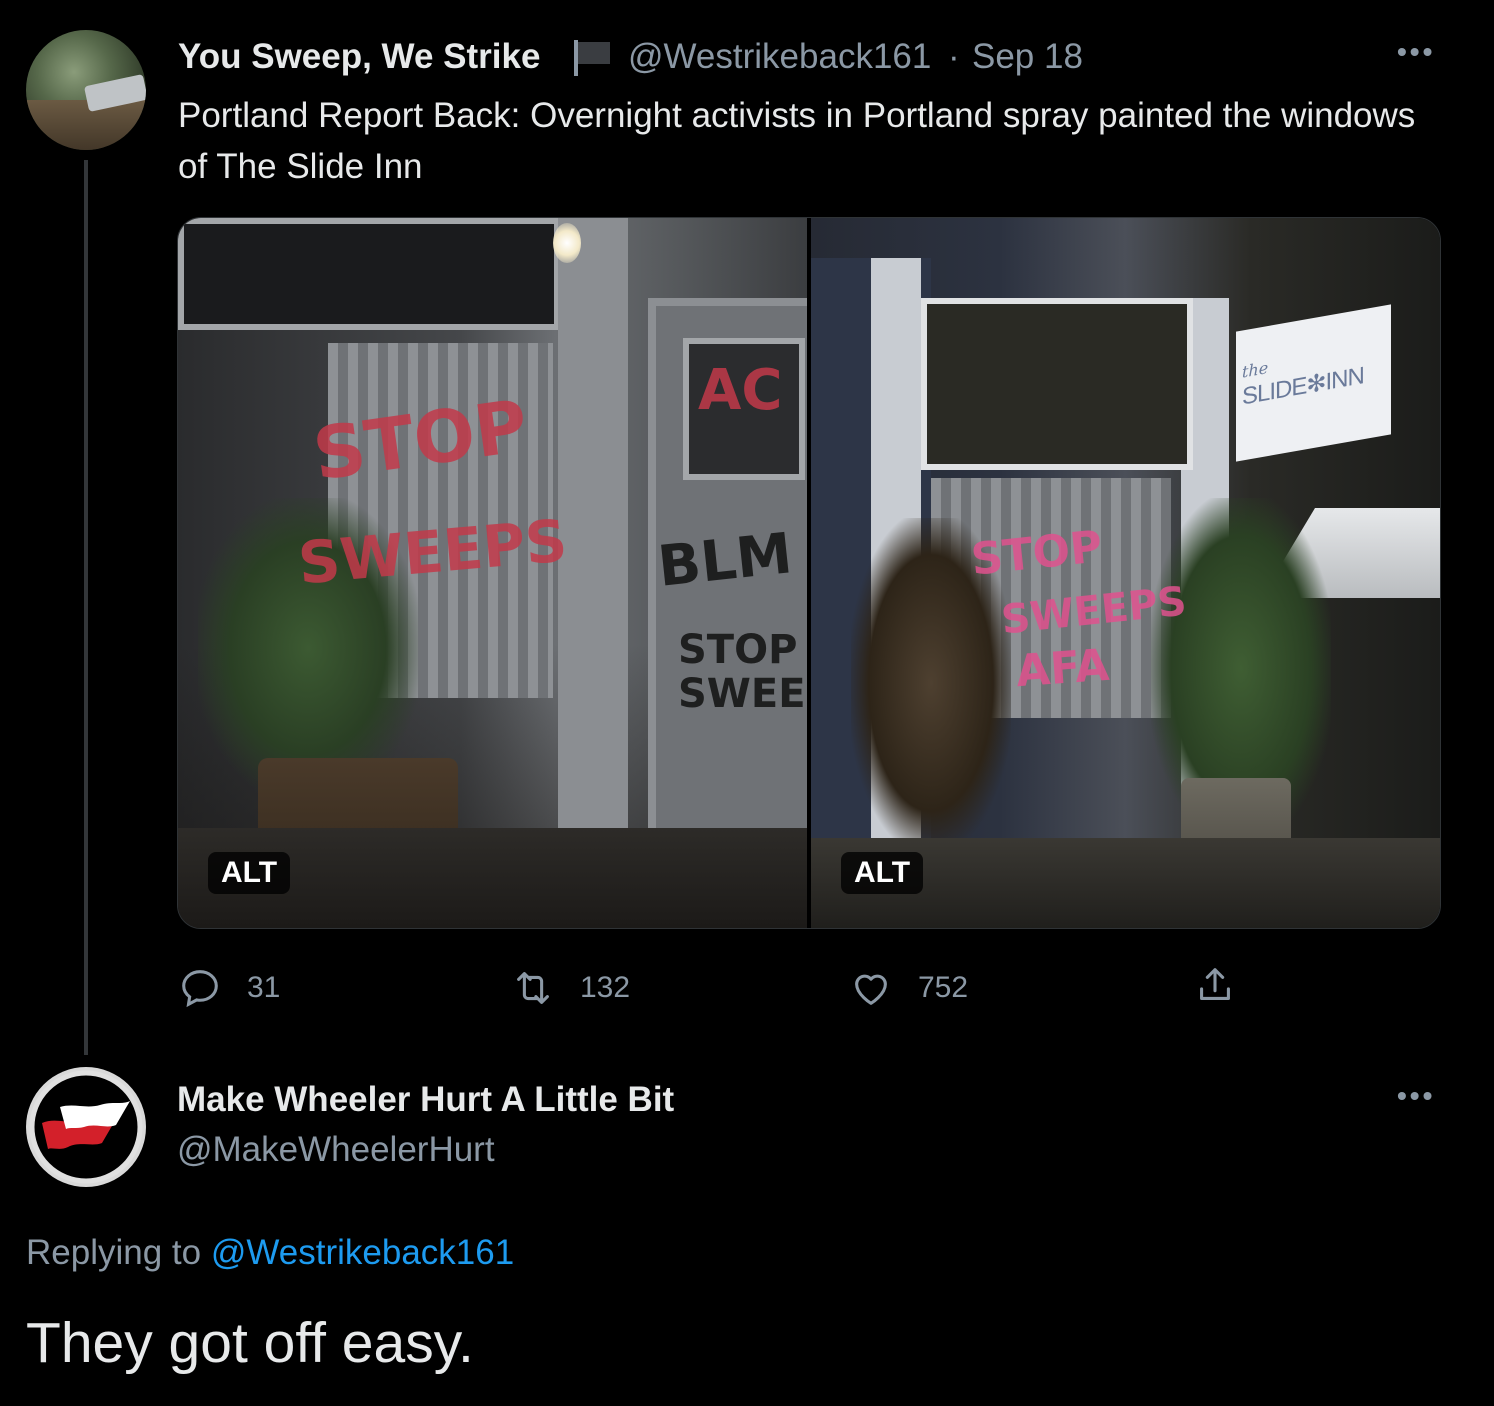  What do you see at coordinates (1057, 384) in the screenshot?
I see `transom-window` at bounding box center [1057, 384].